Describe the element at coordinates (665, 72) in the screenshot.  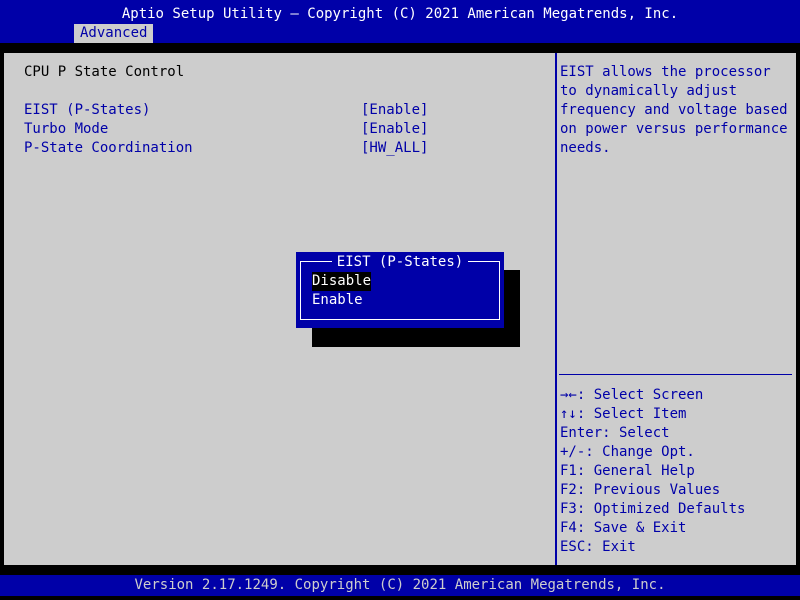
I see `help-line: EIST allows the processor` at that location.